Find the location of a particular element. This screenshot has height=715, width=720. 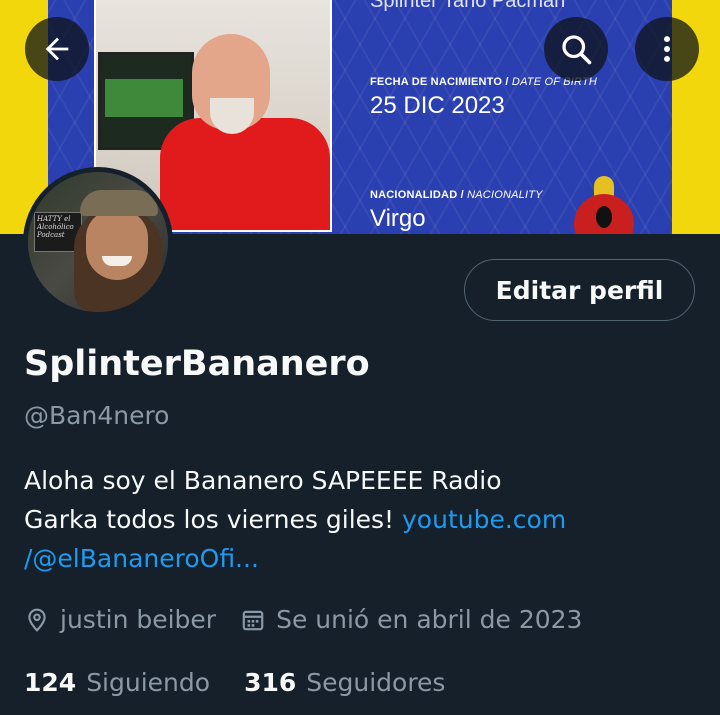

following-link: 124 Siguiendo is located at coordinates (117, 682).